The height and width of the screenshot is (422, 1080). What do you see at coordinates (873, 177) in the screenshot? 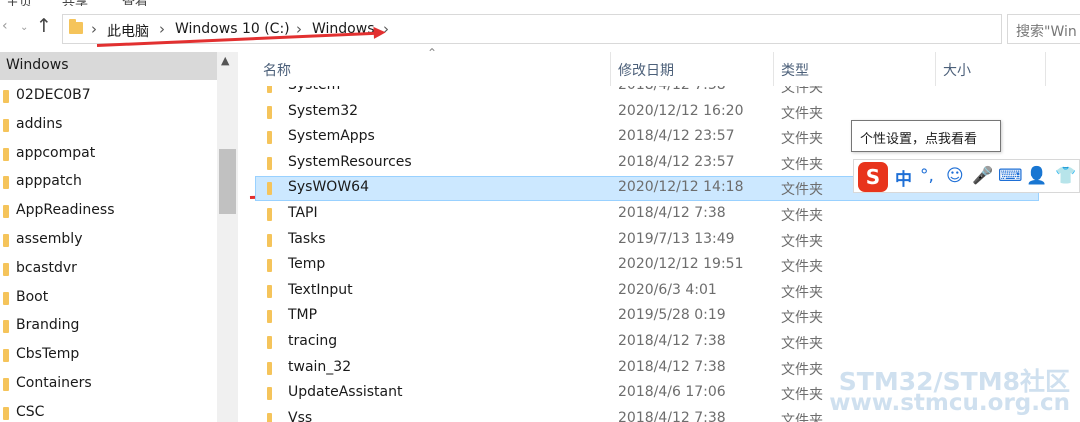
I see `sogou-logo-icon: S` at bounding box center [873, 177].